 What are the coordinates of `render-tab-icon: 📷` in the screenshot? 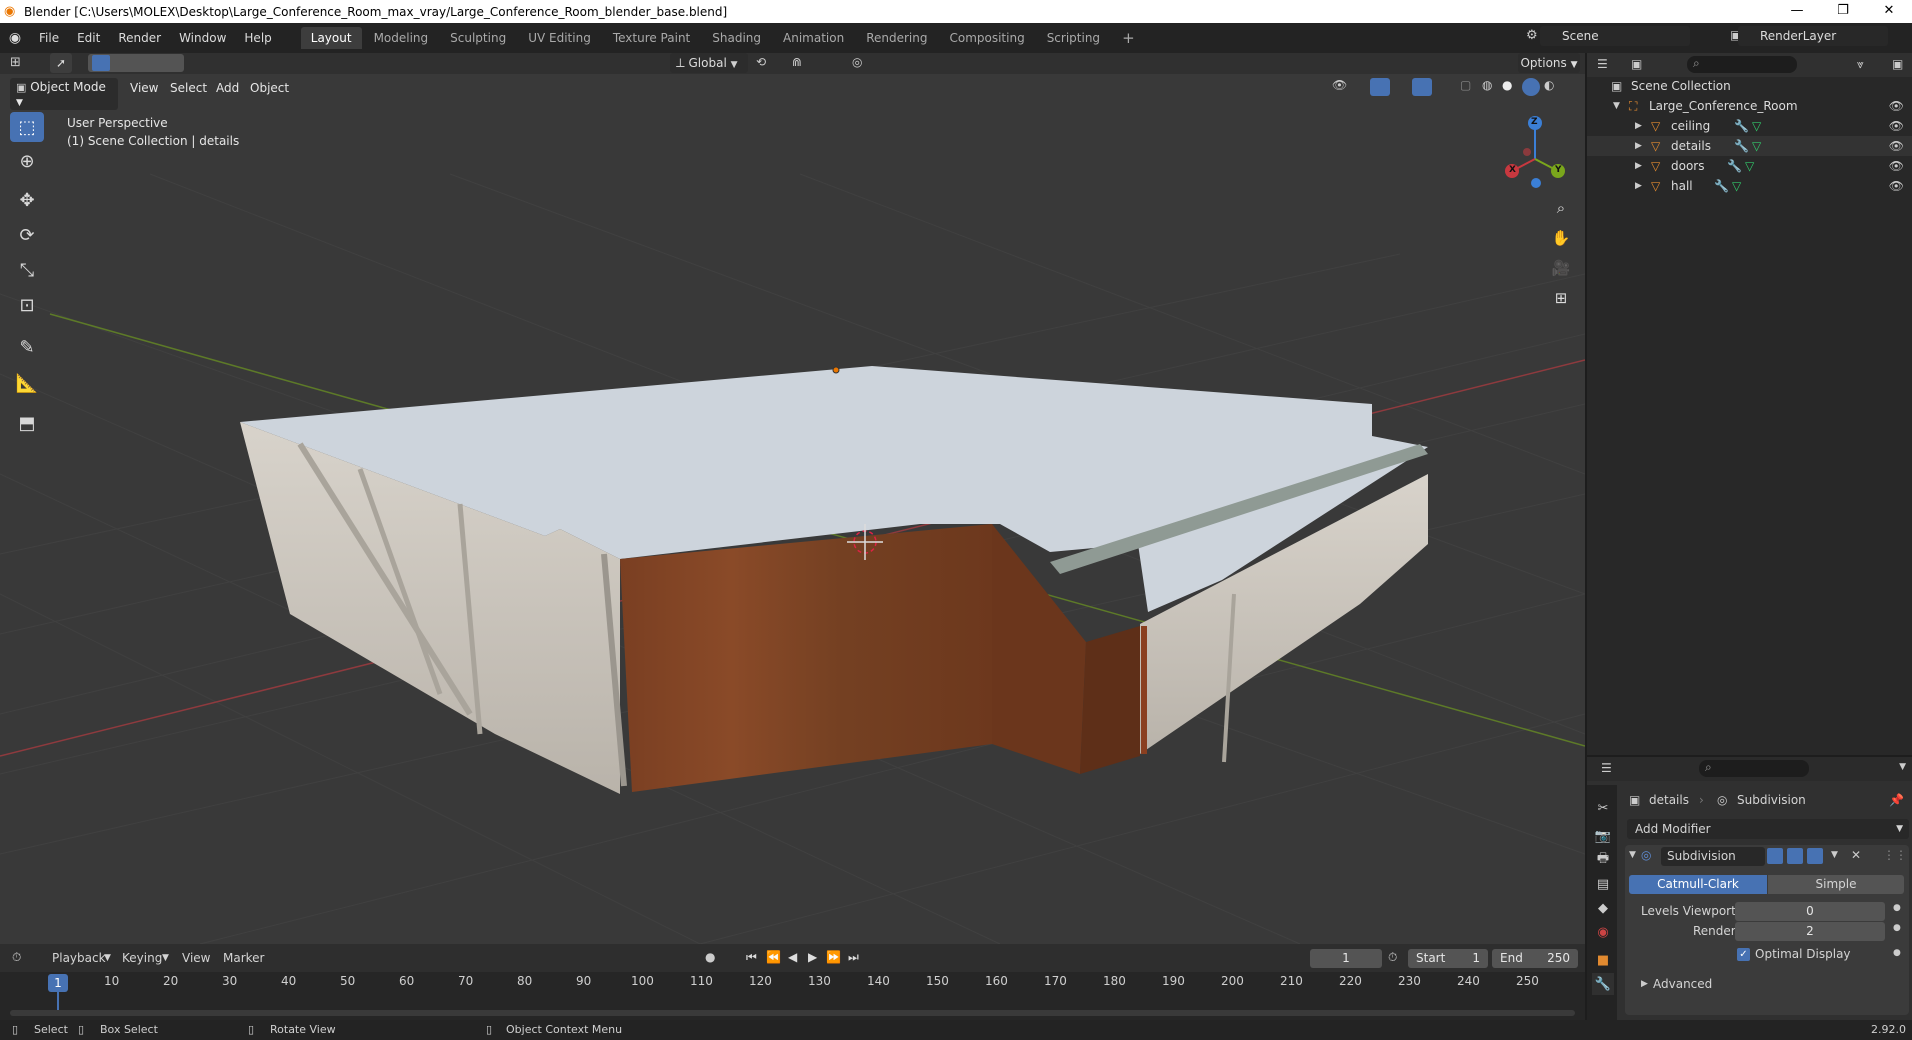 It's located at (1603, 836).